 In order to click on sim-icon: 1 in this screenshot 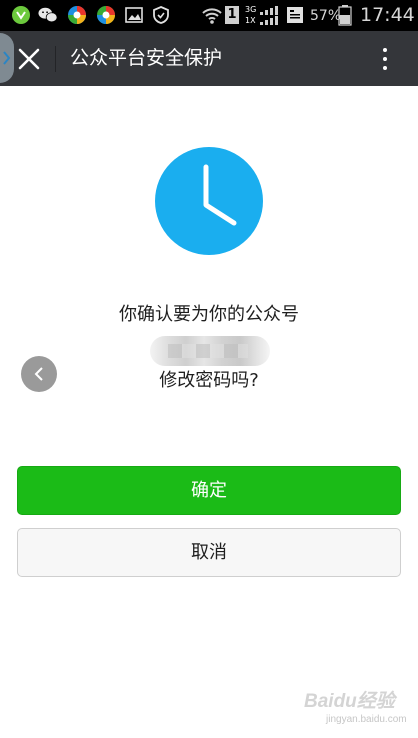, I will do `click(232, 15)`.